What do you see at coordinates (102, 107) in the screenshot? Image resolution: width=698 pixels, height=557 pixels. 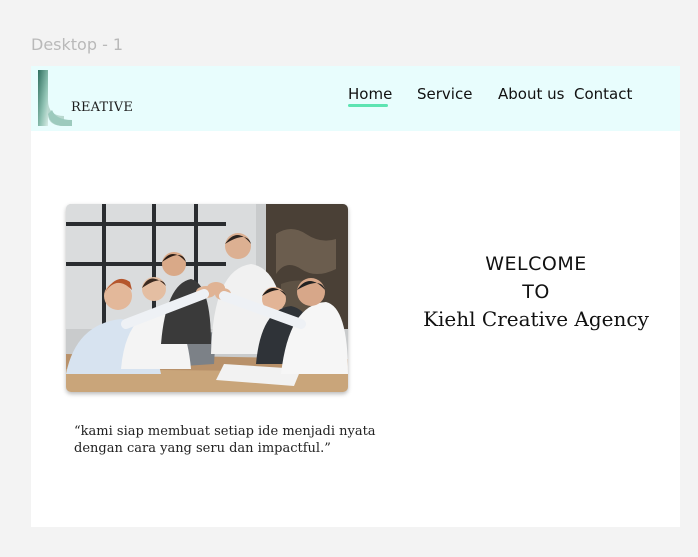 I see `logo-wordmark: REATIVE` at bounding box center [102, 107].